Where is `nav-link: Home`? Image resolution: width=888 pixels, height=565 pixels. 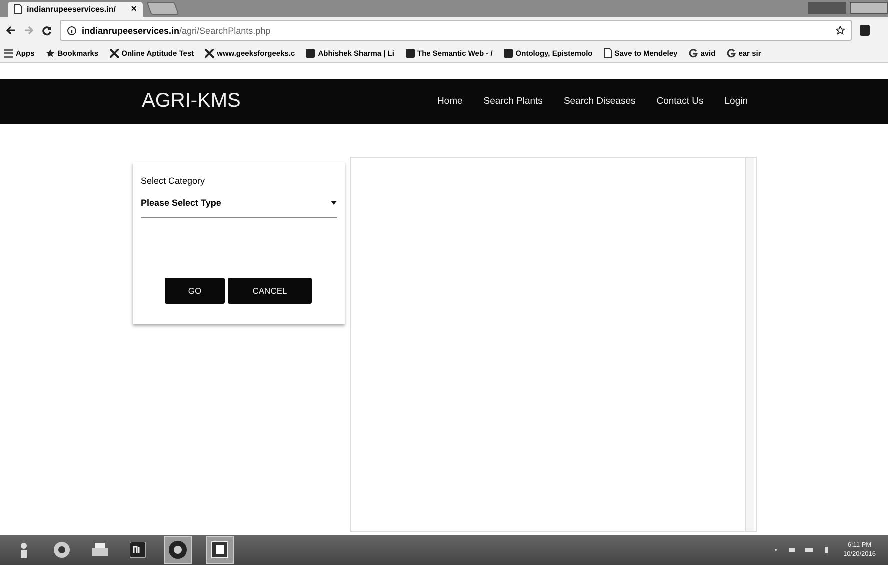 nav-link: Home is located at coordinates (450, 101).